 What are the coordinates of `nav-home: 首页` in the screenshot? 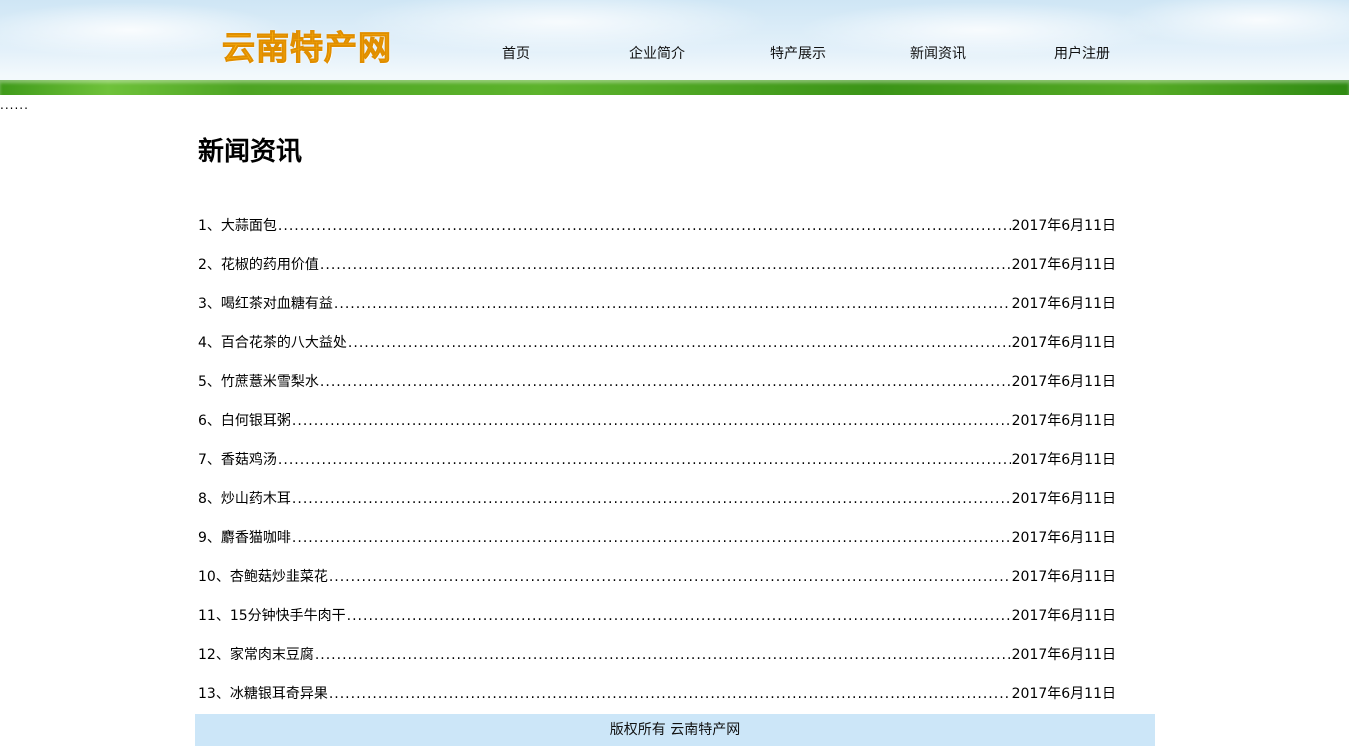 It's located at (516, 54).